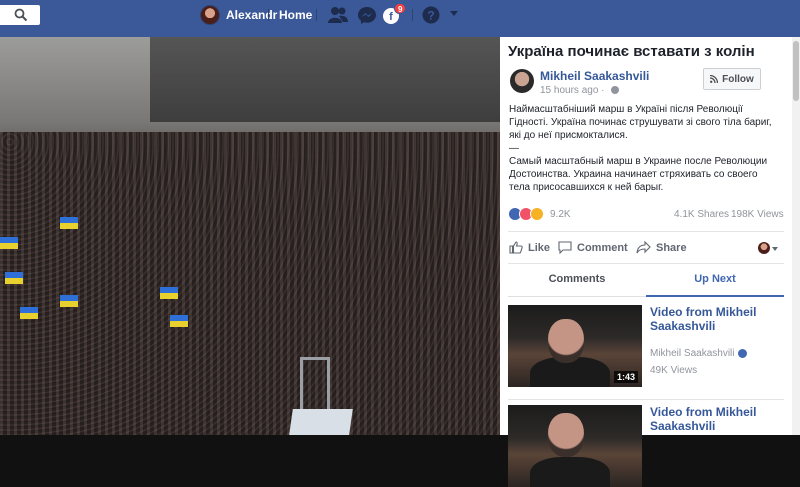  I want to click on post-title: Україна починає вставати з колін, so click(631, 51).